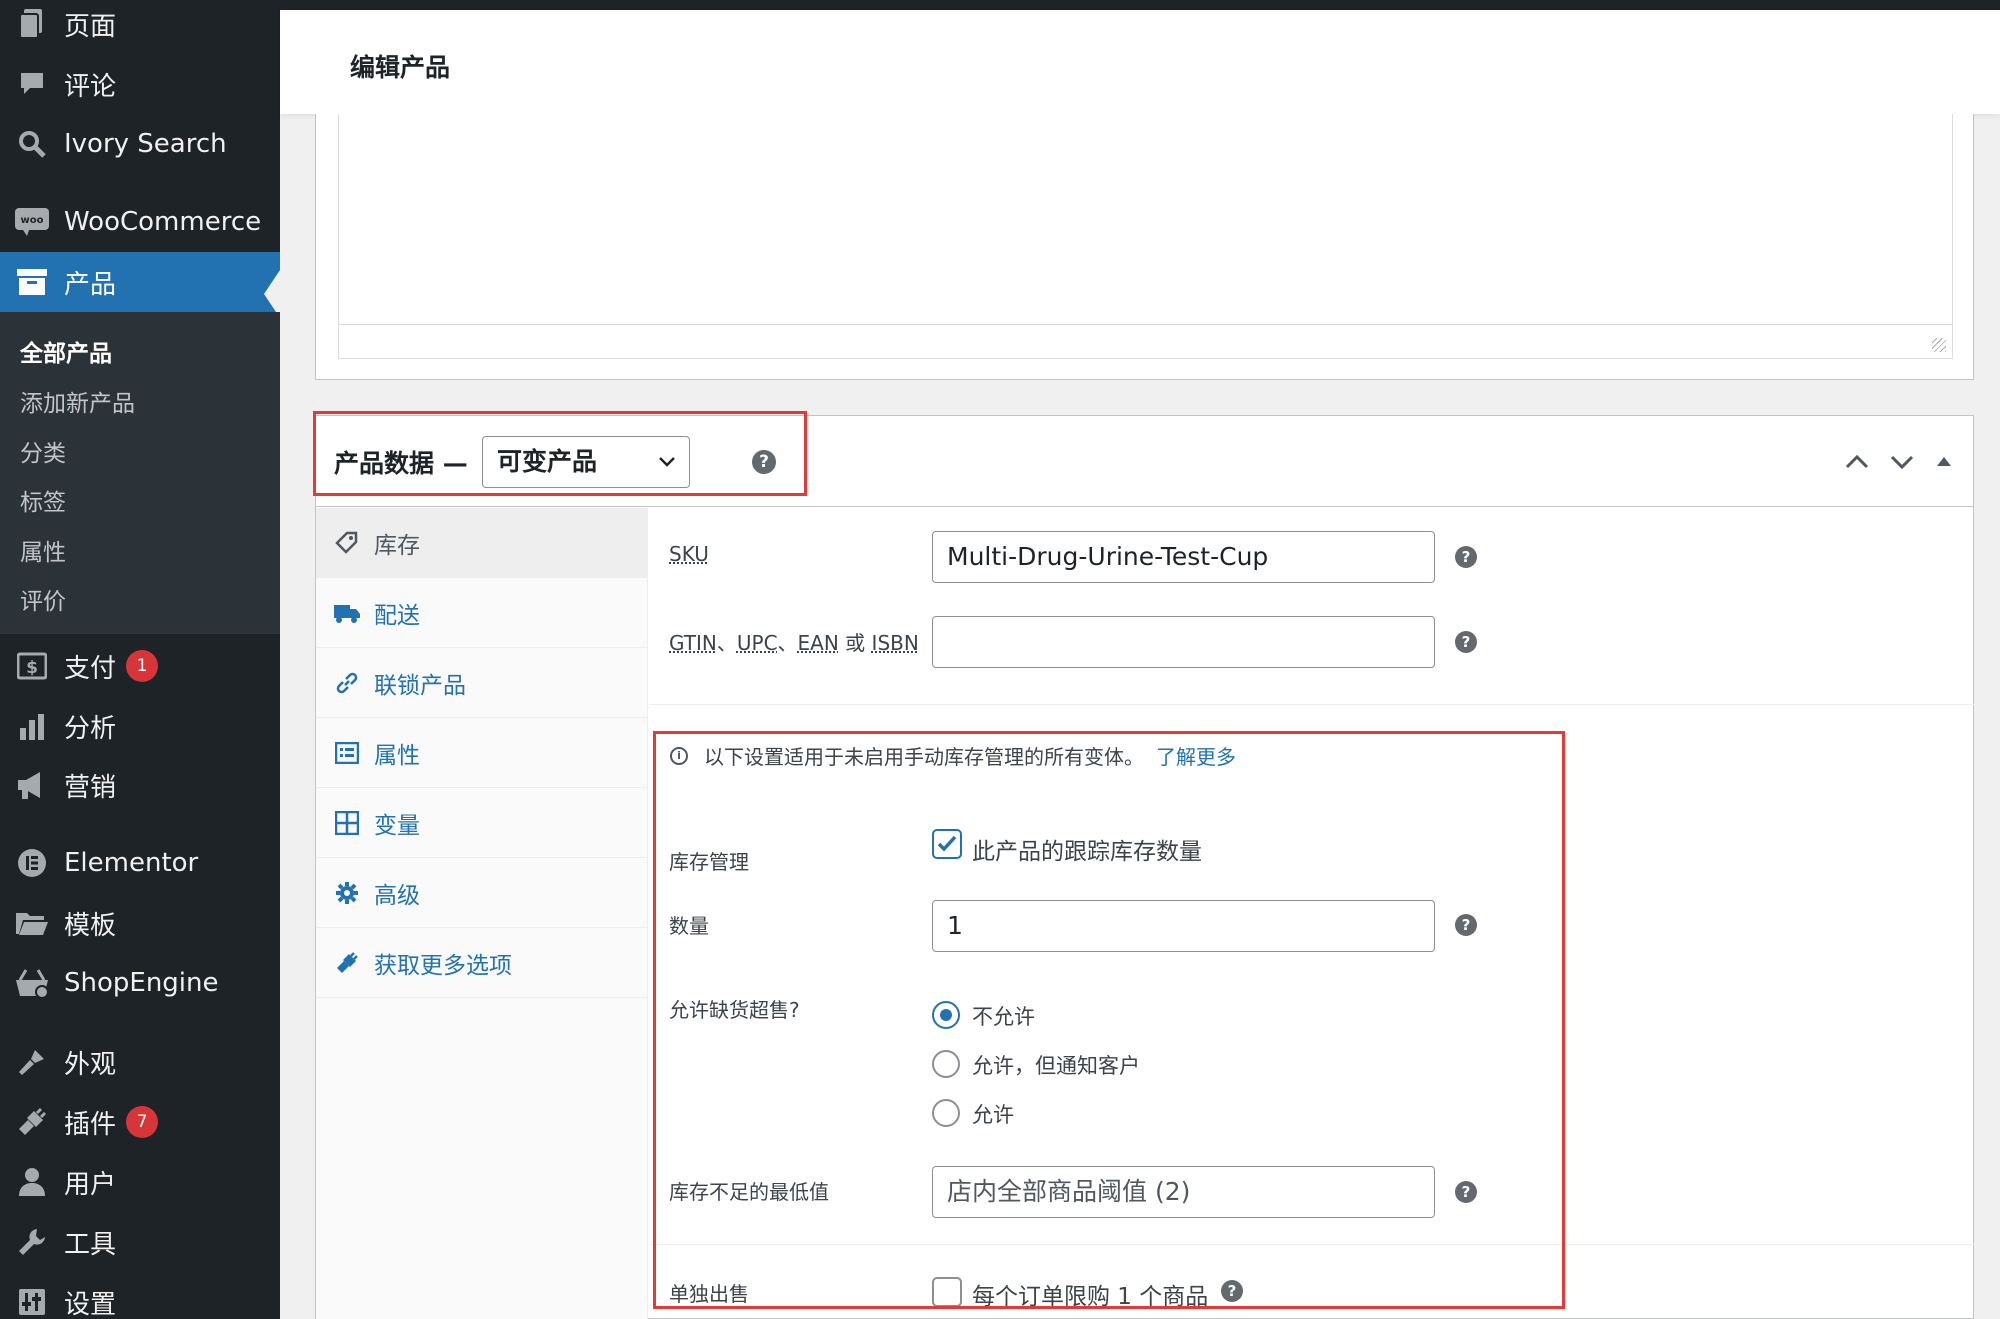  Describe the element at coordinates (347, 613) in the screenshot. I see `truck-icon` at that location.